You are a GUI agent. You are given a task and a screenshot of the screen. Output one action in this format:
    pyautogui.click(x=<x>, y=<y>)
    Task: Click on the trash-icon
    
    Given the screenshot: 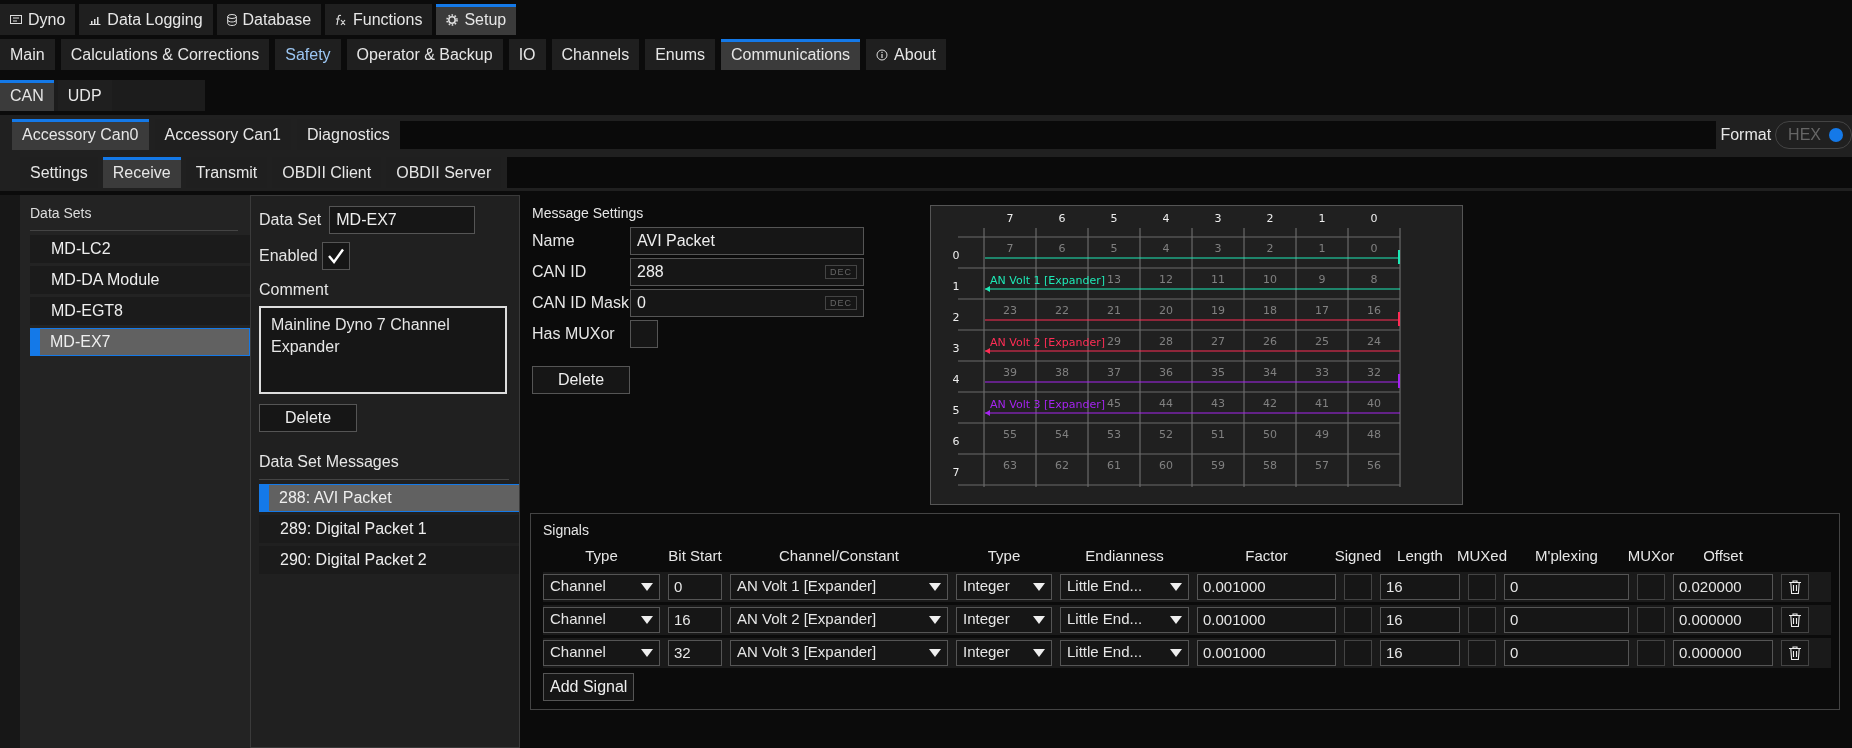 What is the action you would take?
    pyautogui.click(x=1795, y=619)
    